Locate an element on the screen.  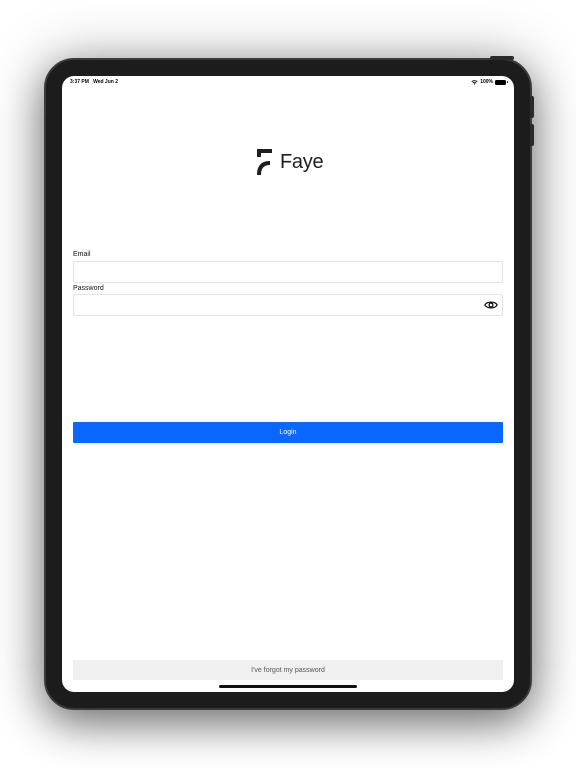
status-bar: 3:37 PM Wed Jun 2 100% is located at coordinates (288, 82).